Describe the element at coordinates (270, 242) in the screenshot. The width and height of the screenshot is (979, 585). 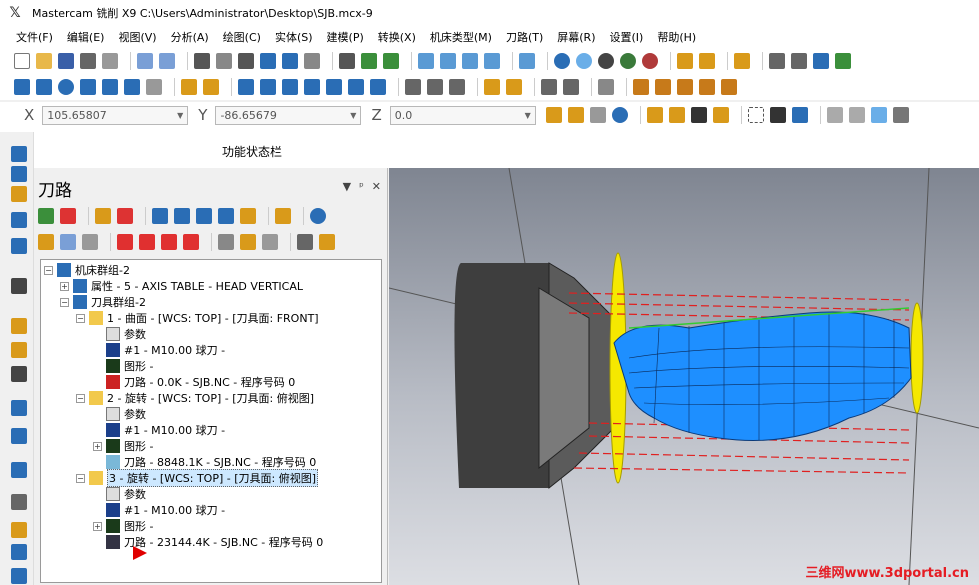
I see `display-fixture-icon` at that location.